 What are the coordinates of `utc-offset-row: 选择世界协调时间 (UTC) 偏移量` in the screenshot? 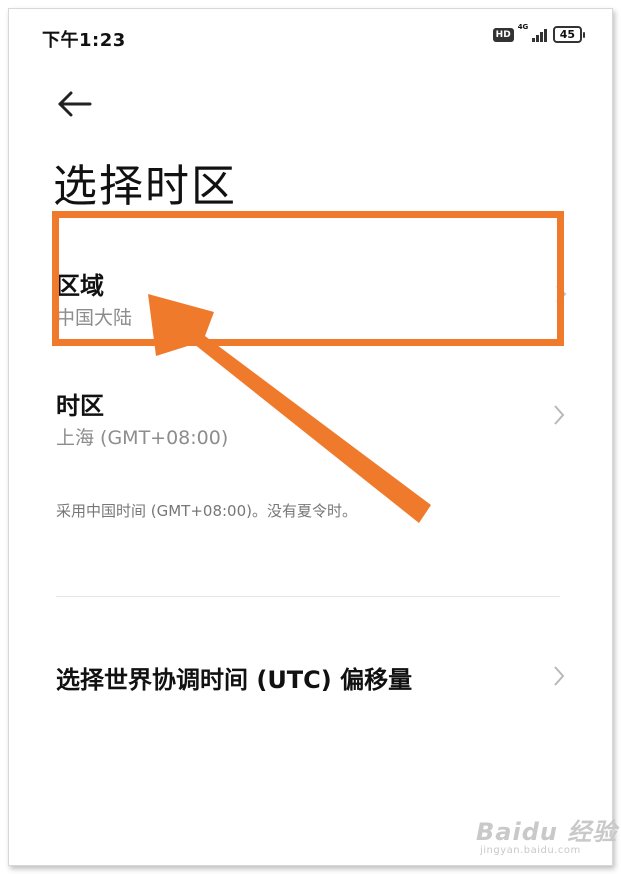 It's located at (310, 678).